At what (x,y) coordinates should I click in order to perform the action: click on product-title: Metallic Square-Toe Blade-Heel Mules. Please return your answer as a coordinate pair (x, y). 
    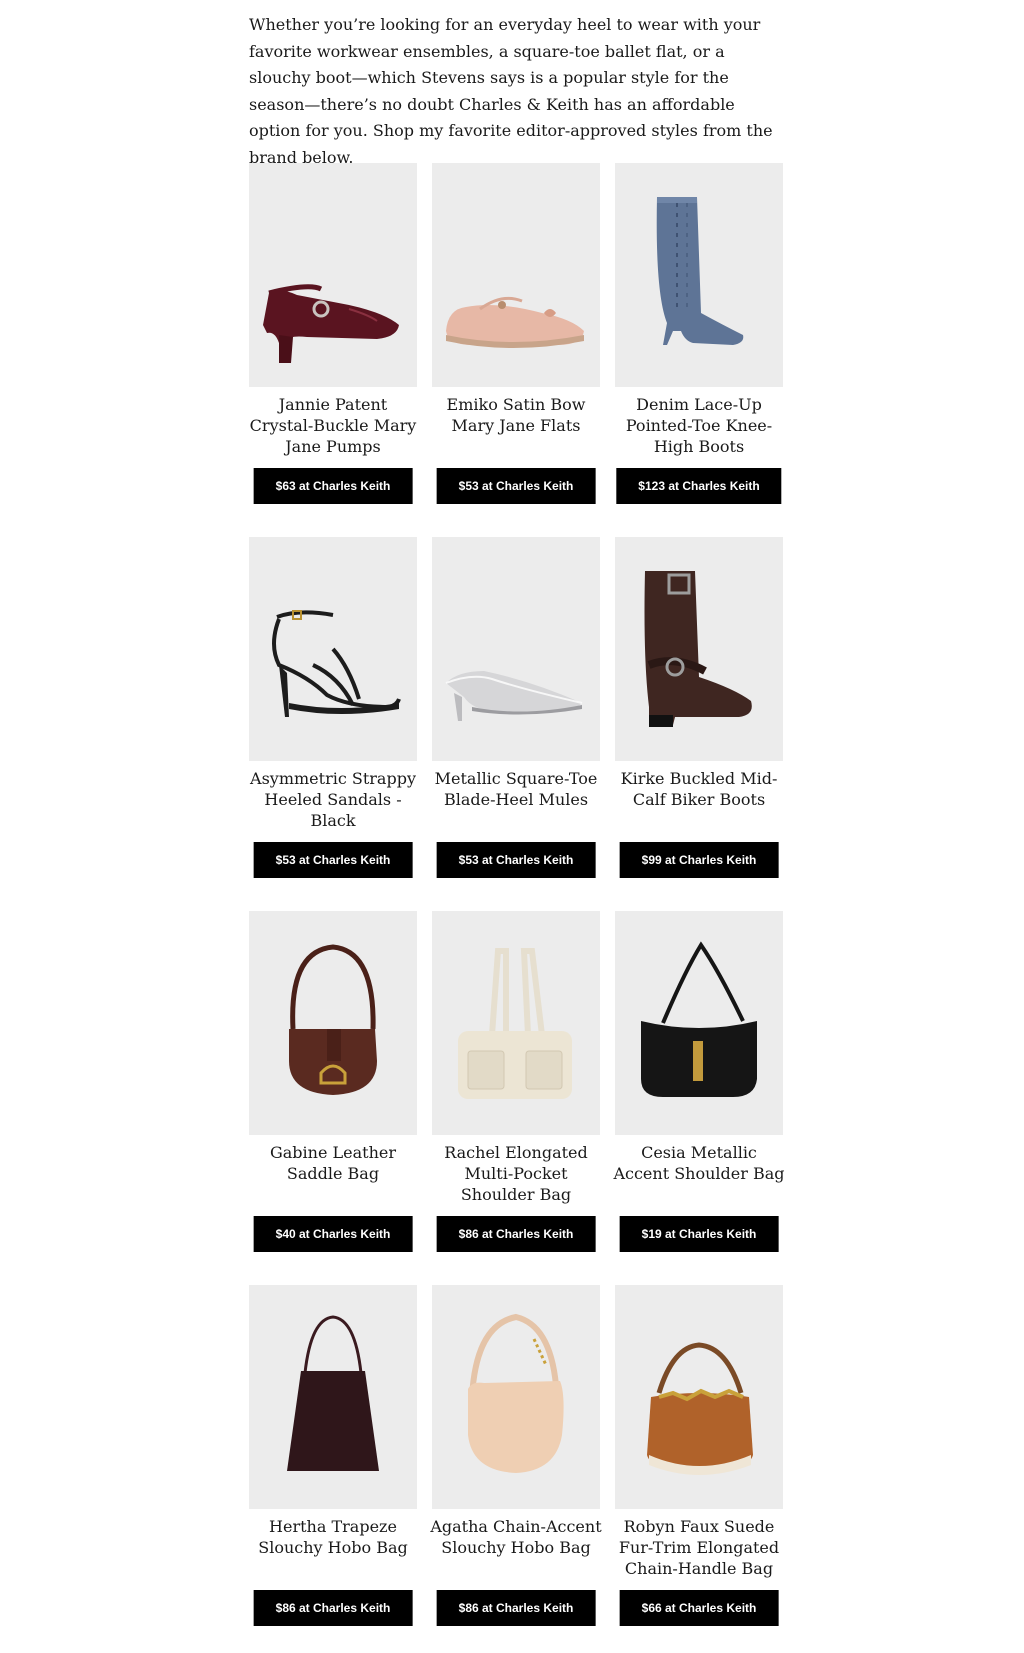
    Looking at the image, I should click on (516, 789).